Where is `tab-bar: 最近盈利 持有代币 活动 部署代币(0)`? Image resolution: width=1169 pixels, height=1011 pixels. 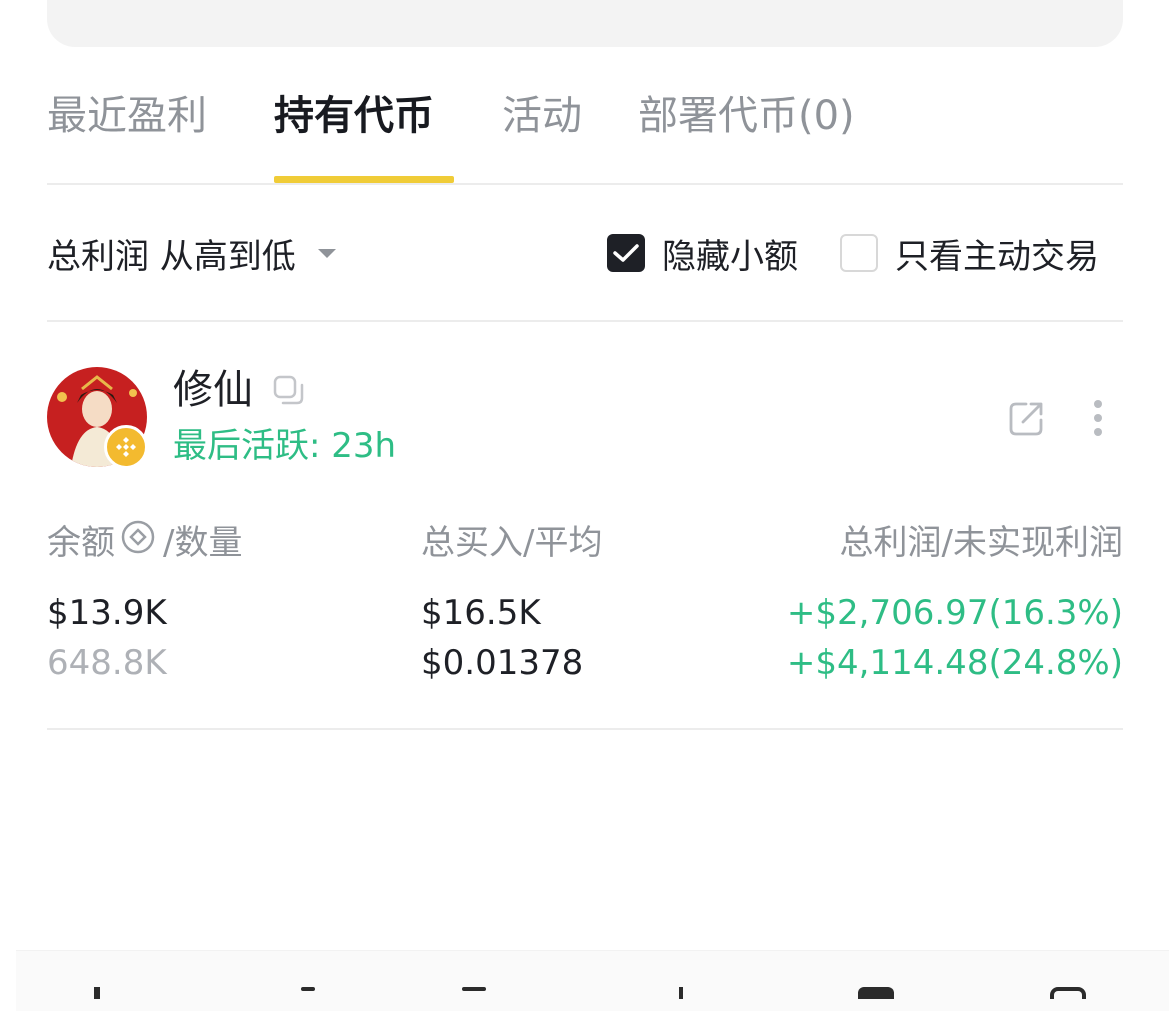
tab-bar: 最近盈利 持有代币 活动 部署代币(0) is located at coordinates (585, 132).